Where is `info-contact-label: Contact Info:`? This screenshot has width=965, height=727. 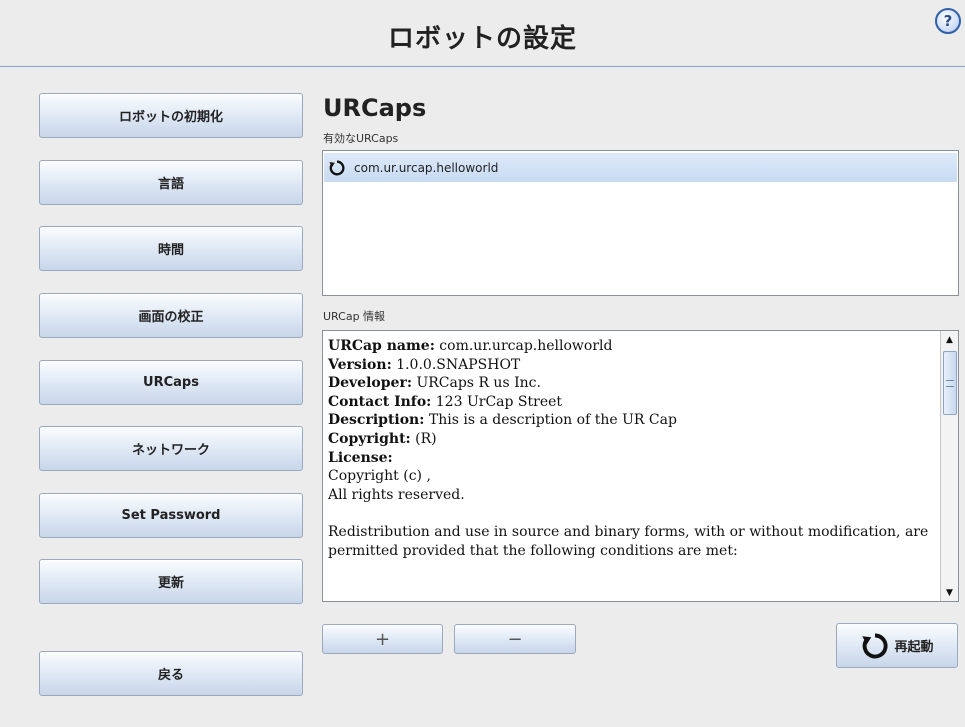
info-contact-label: Contact Info: is located at coordinates (380, 401).